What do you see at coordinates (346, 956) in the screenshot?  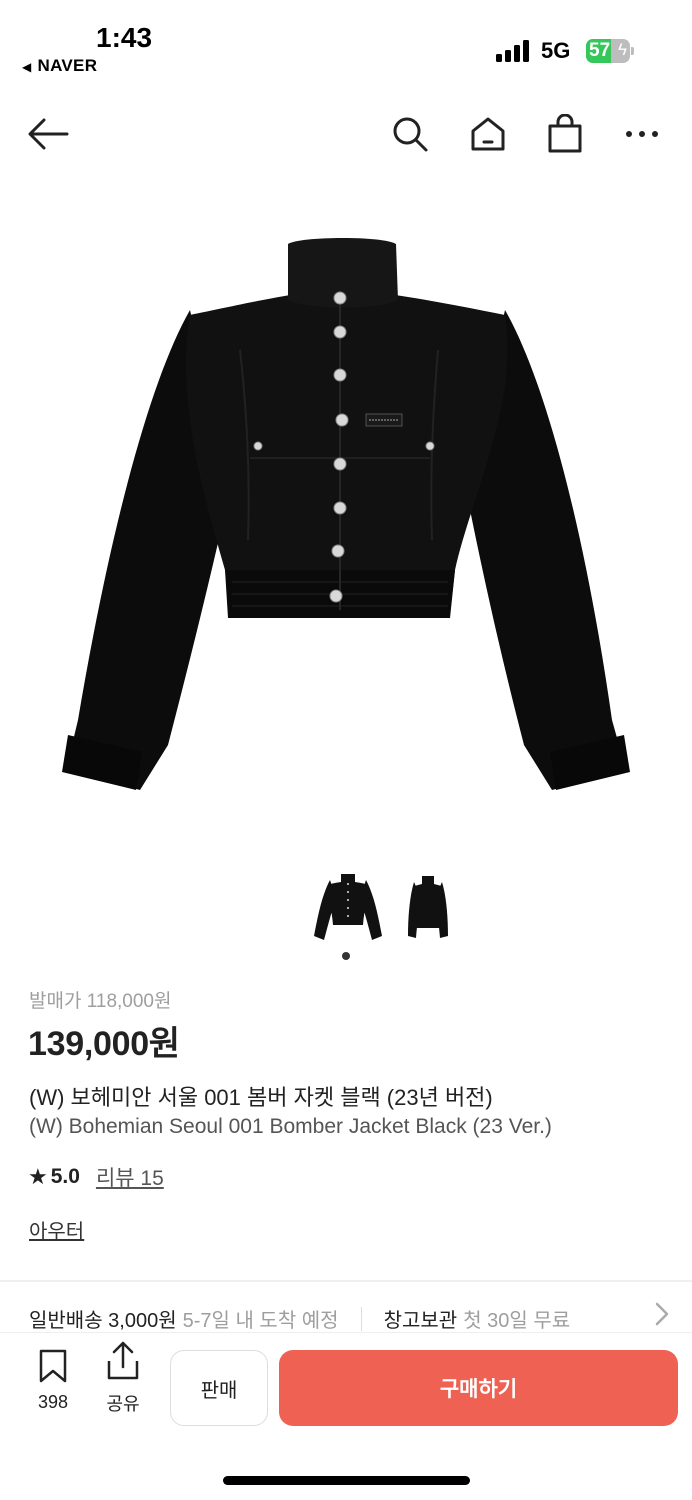 I see `carousel-indicator` at bounding box center [346, 956].